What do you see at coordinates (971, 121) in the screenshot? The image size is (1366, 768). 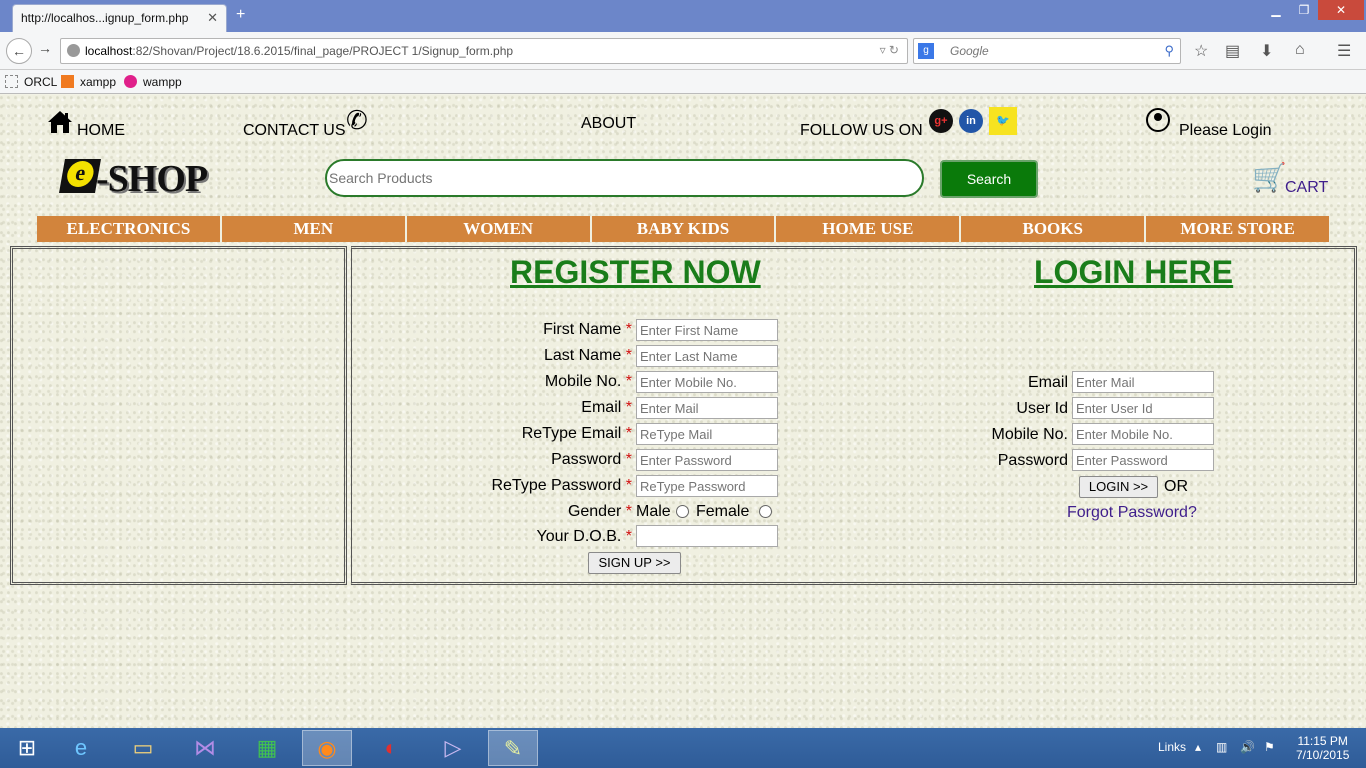 I see `linkedin-icon: in` at bounding box center [971, 121].